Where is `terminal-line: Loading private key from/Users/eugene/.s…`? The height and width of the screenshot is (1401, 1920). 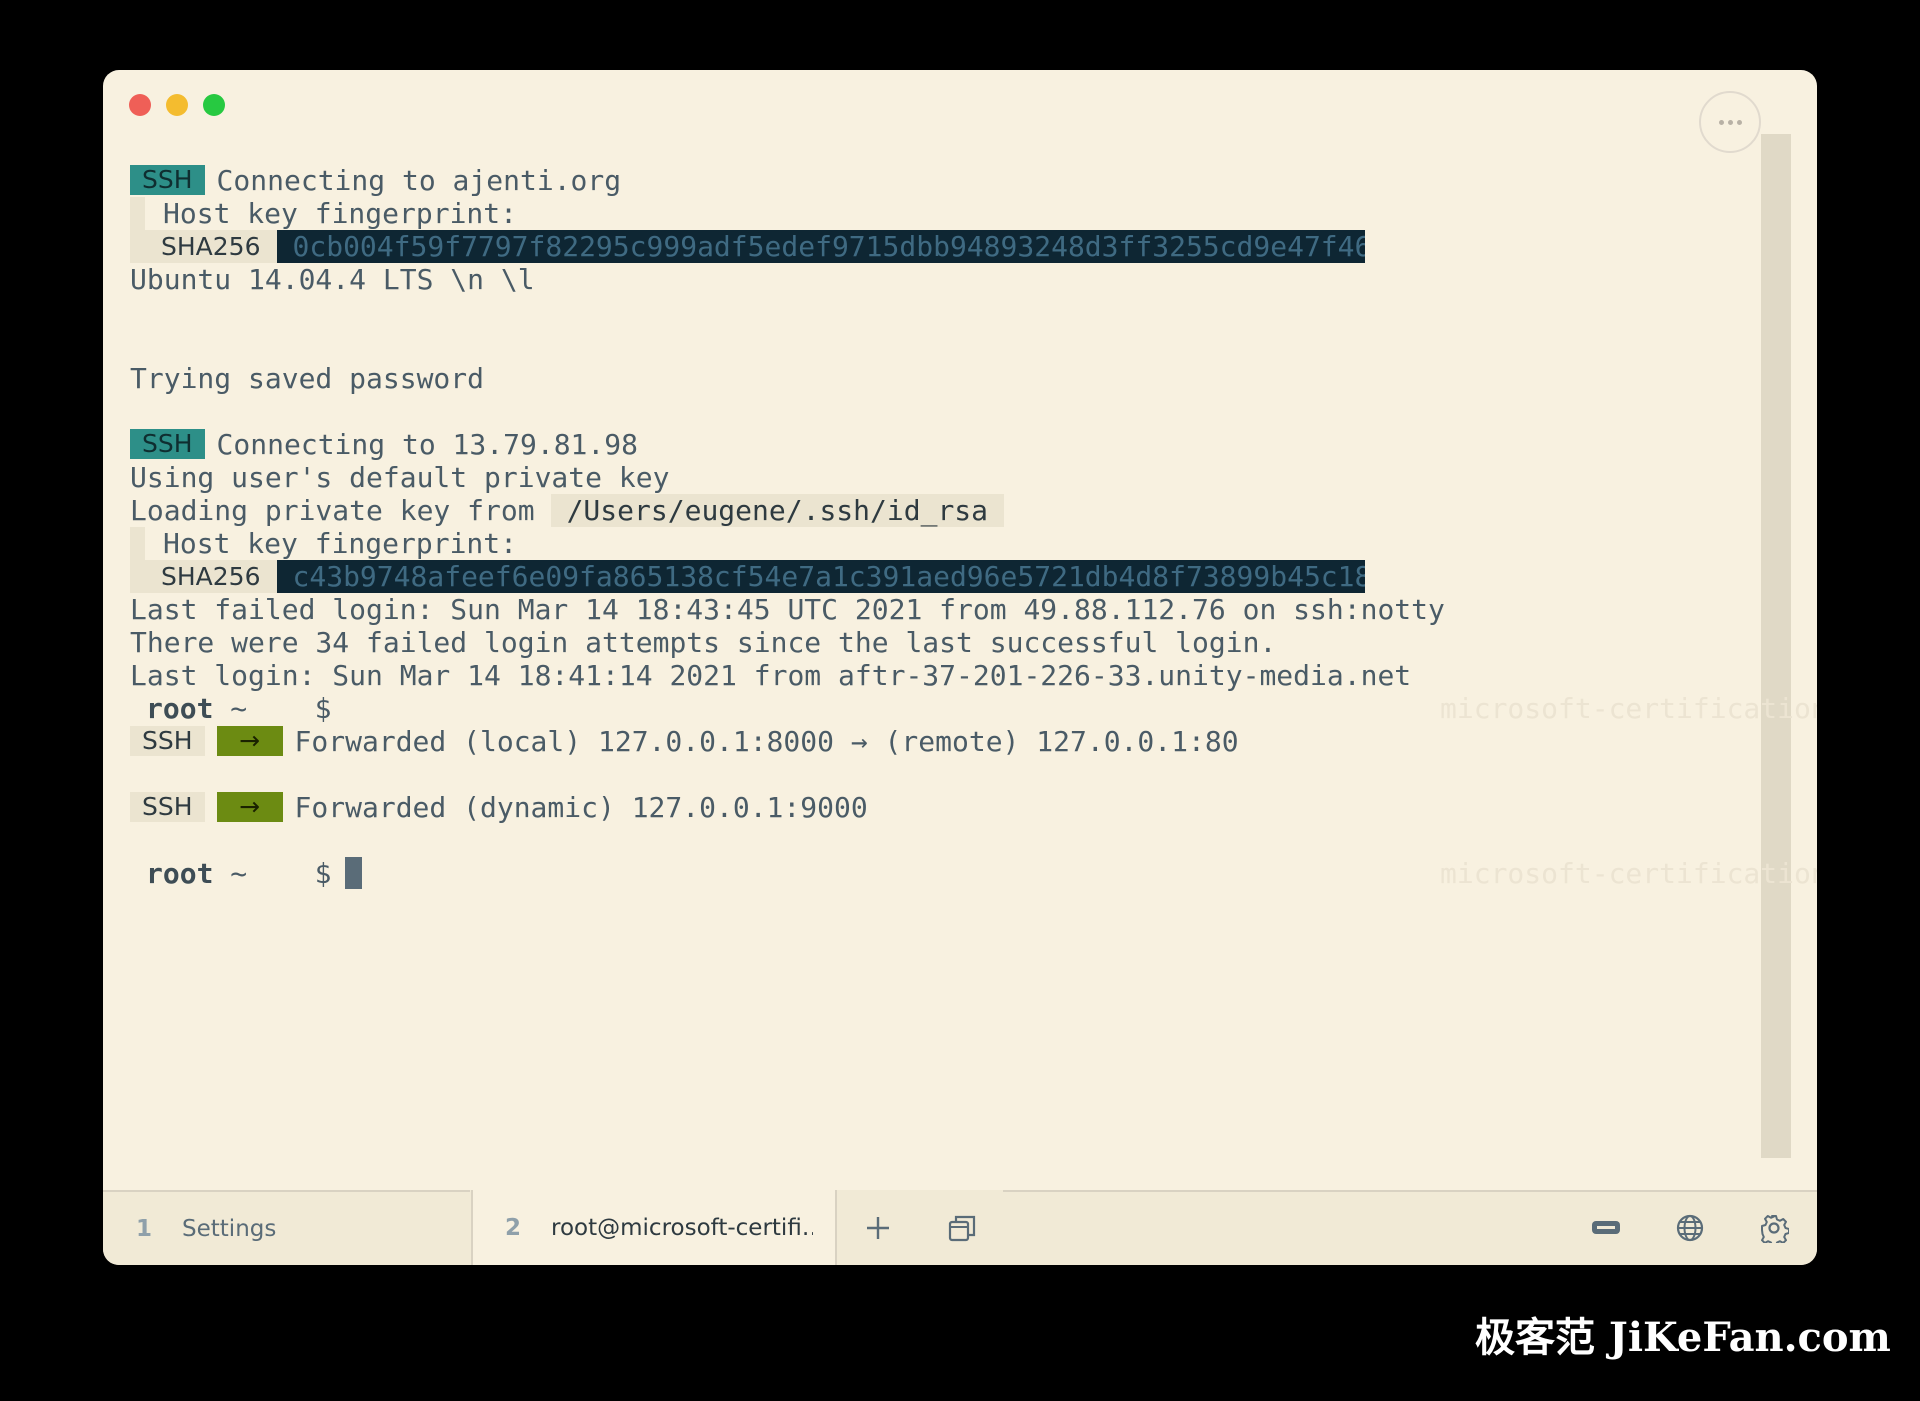
terminal-line: Loading private key from/Users/eugene/.s… is located at coordinates (930, 510).